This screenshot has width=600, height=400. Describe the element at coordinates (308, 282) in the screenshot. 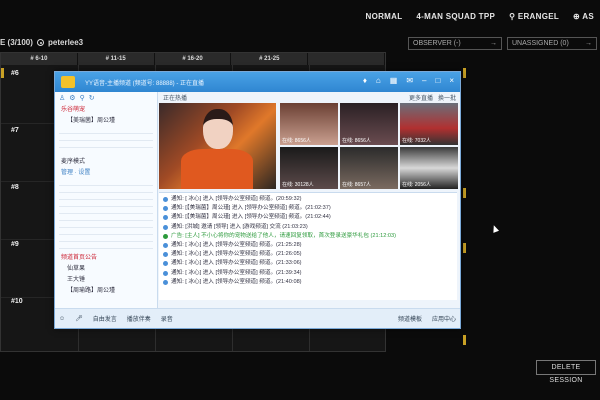

I see `log-entry: 通知: [ 冰心] 进入 [领导办公室频道] 频道。(21:40:08)` at that location.